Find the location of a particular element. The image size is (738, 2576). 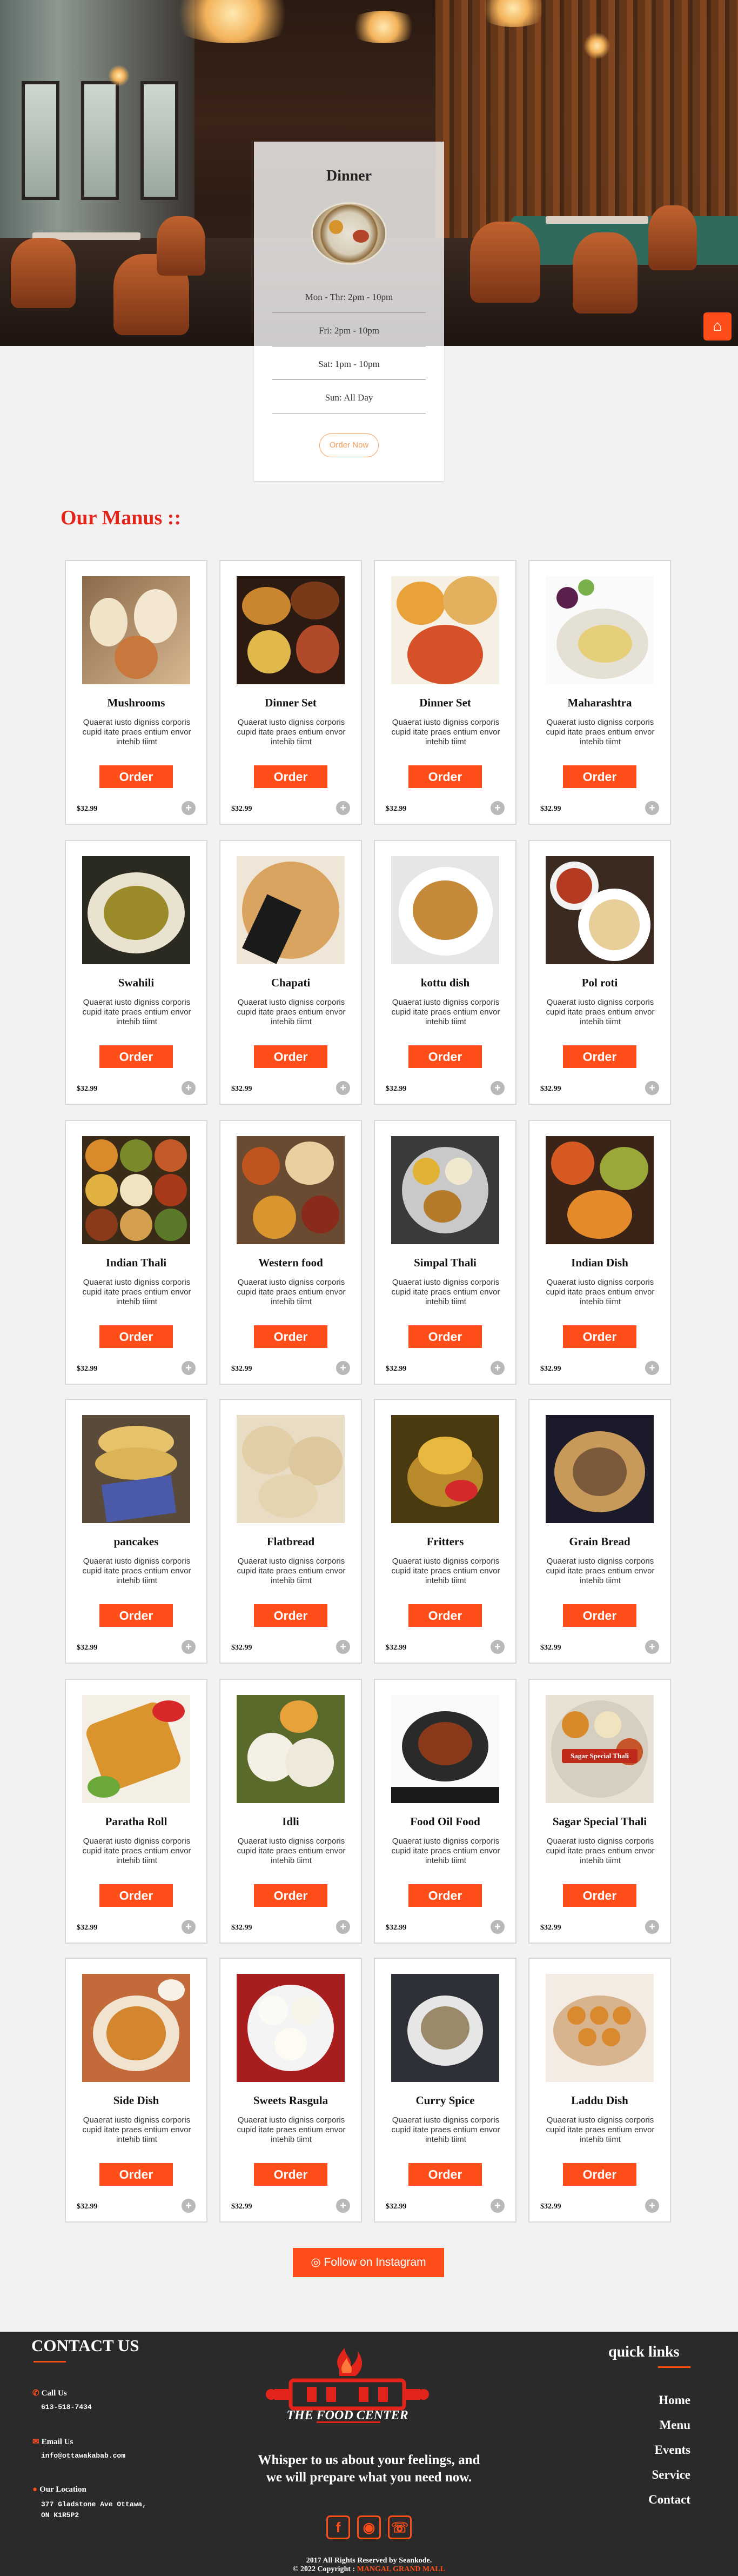

menu-item-name: Maharashtra is located at coordinates (599, 703).